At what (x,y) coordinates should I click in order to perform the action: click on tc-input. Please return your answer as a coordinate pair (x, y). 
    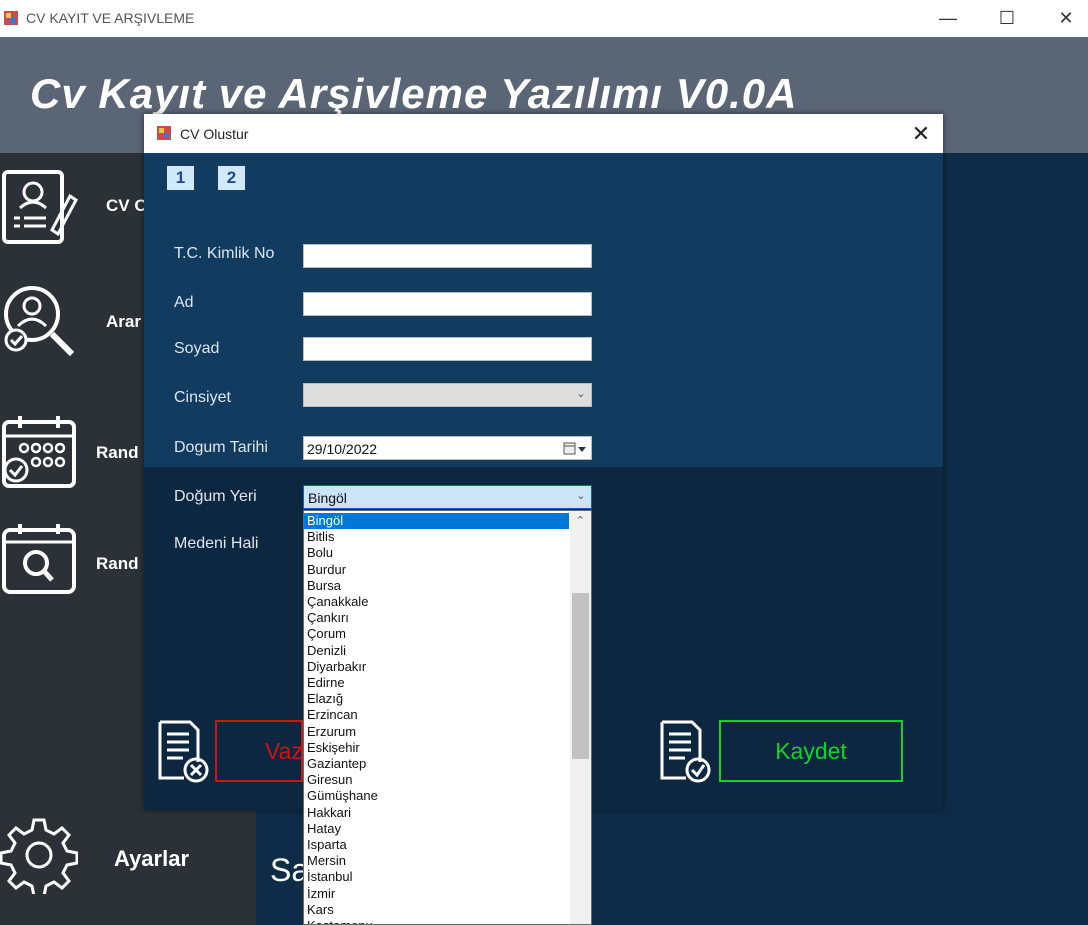
    Looking at the image, I should click on (447, 256).